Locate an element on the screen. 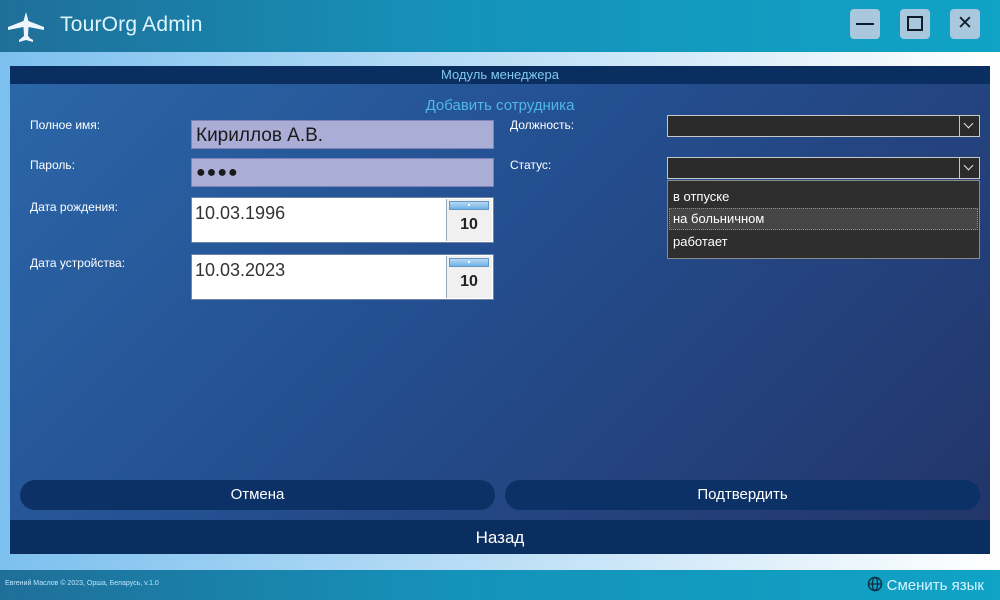  change-language-label: Сменить язык is located at coordinates (935, 585).